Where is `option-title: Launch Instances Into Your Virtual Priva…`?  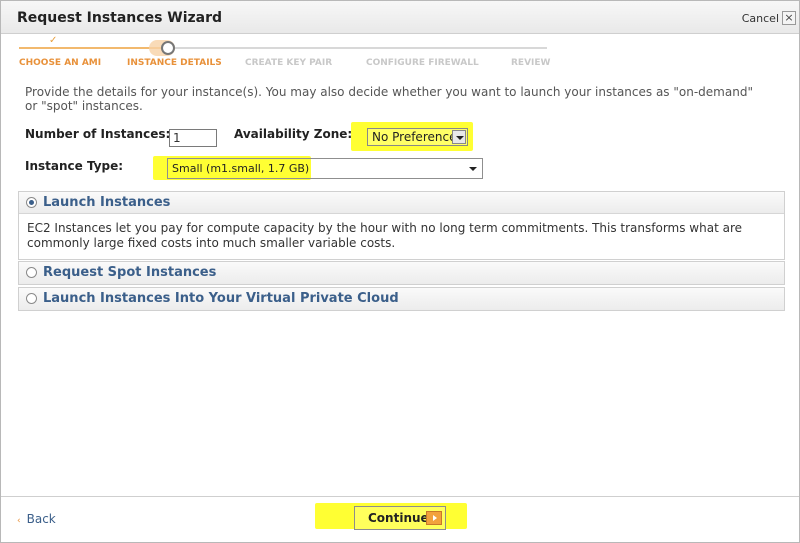 option-title: Launch Instances Into Your Virtual Priva… is located at coordinates (221, 298).